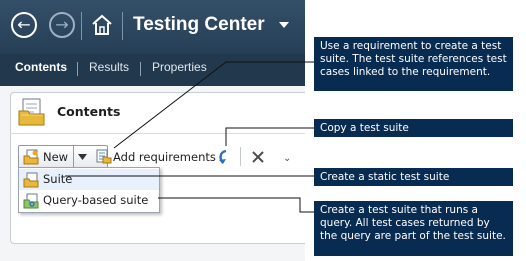 The height and width of the screenshot is (261, 526). What do you see at coordinates (62, 25) in the screenshot?
I see `forward-arrow-icon: →` at bounding box center [62, 25].